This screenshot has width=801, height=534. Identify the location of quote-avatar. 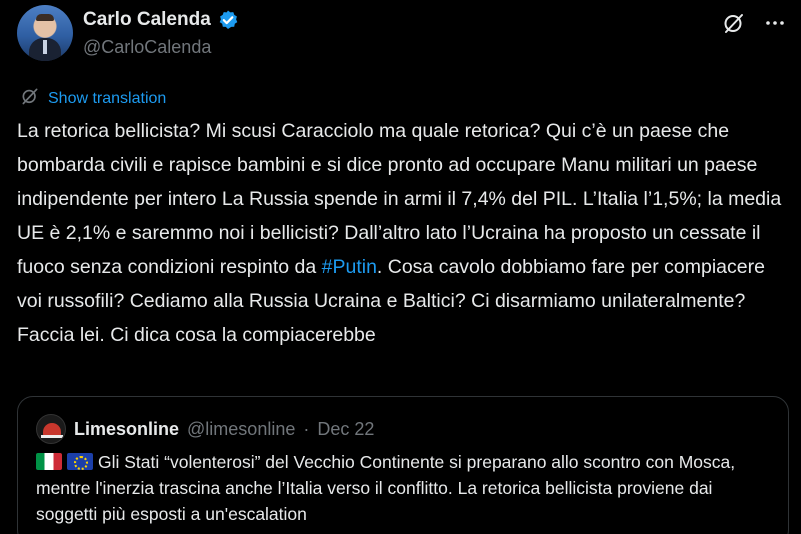
(51, 429).